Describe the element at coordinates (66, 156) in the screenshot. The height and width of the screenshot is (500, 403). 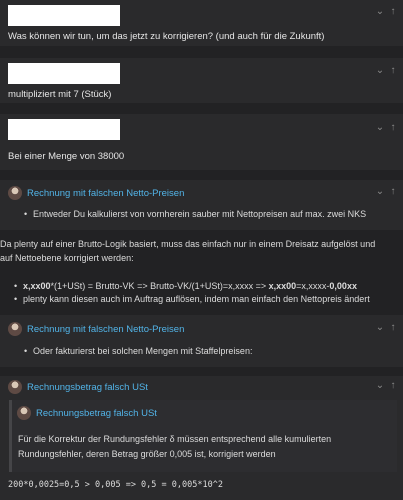
I see `quote-text: Bei einer Menge von 38000` at that location.